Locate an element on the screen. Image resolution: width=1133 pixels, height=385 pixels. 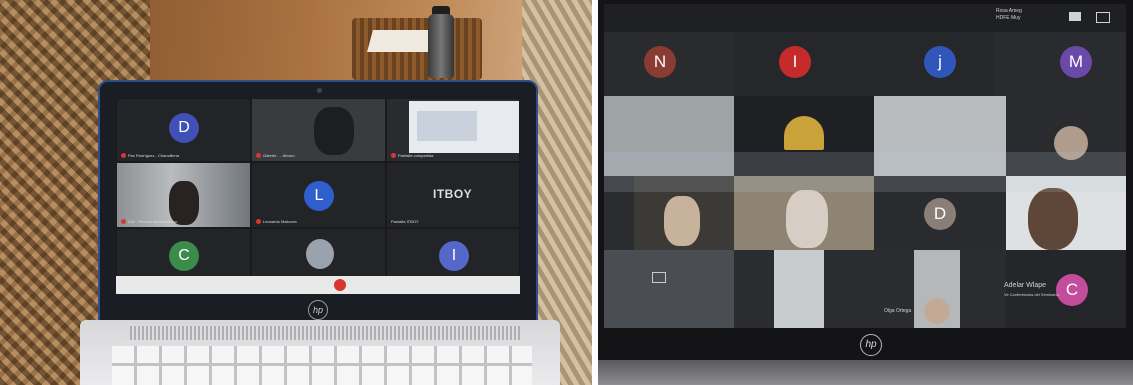
participant-tile-l: L Leonardo Malcorra is located at coordinates (318, 195).